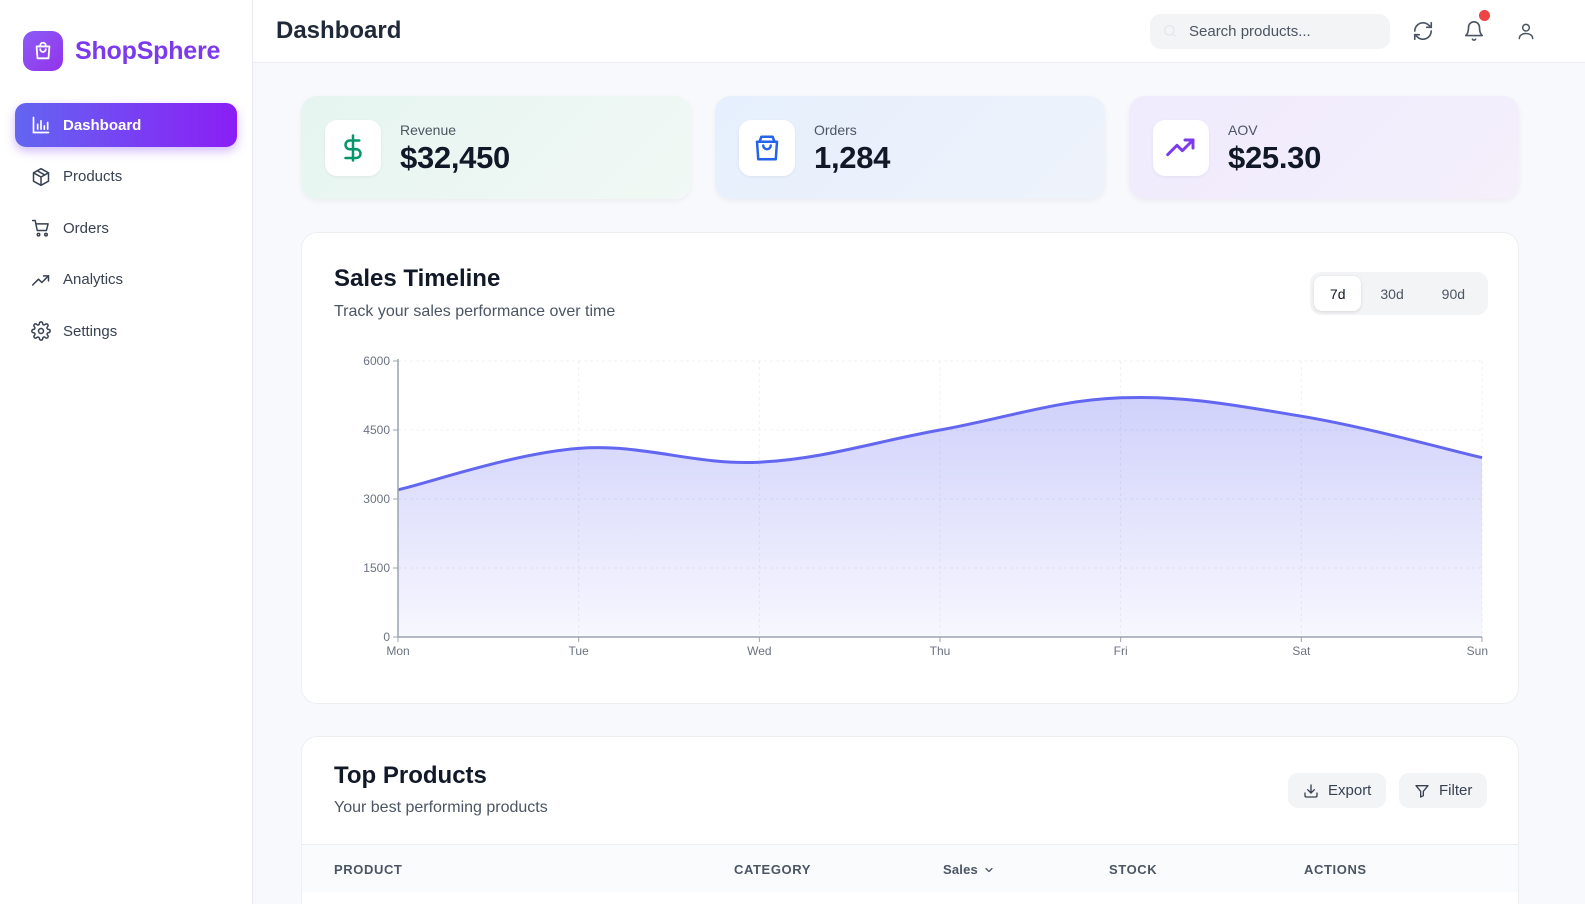  Describe the element at coordinates (1484, 15) in the screenshot. I see `notification-dot` at that location.